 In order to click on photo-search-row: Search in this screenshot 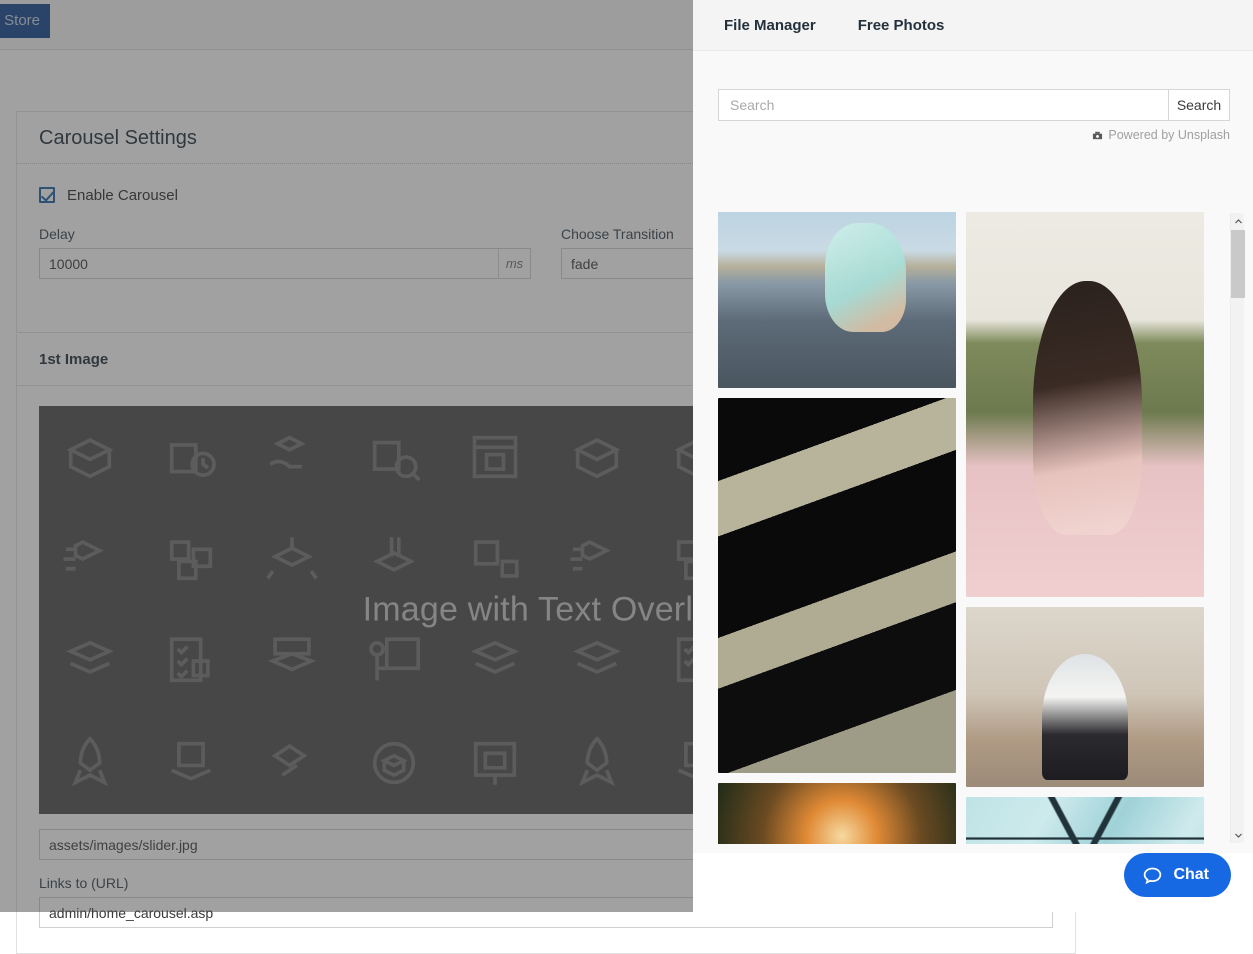, I will do `click(974, 105)`.